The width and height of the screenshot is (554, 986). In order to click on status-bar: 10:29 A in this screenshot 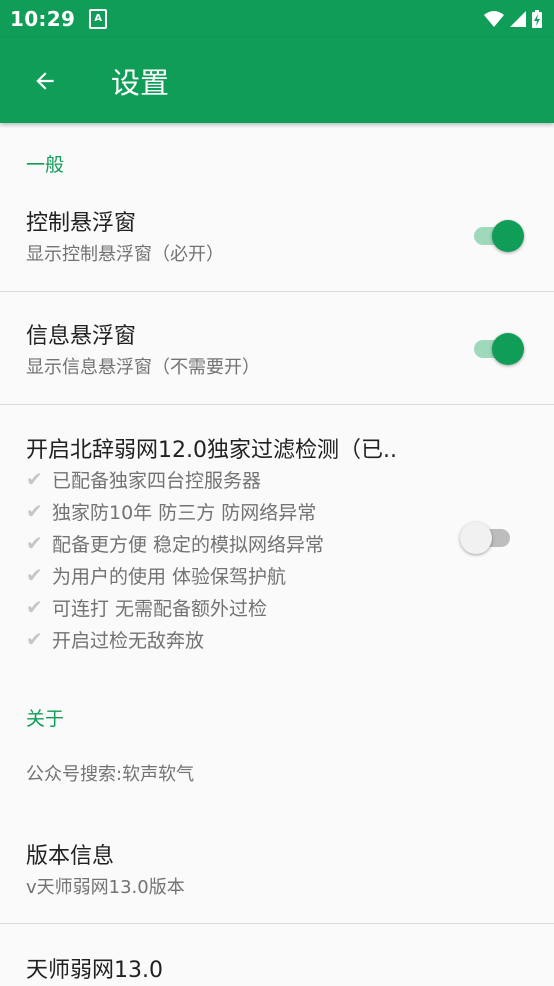, I will do `click(277, 19)`.